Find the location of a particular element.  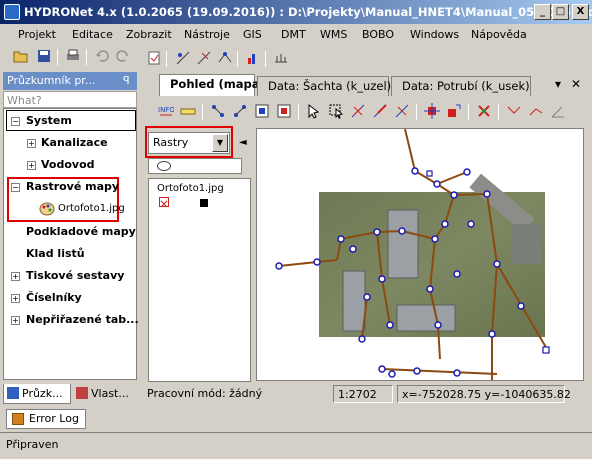

error-log-tab: Error Log is located at coordinates (46, 419).